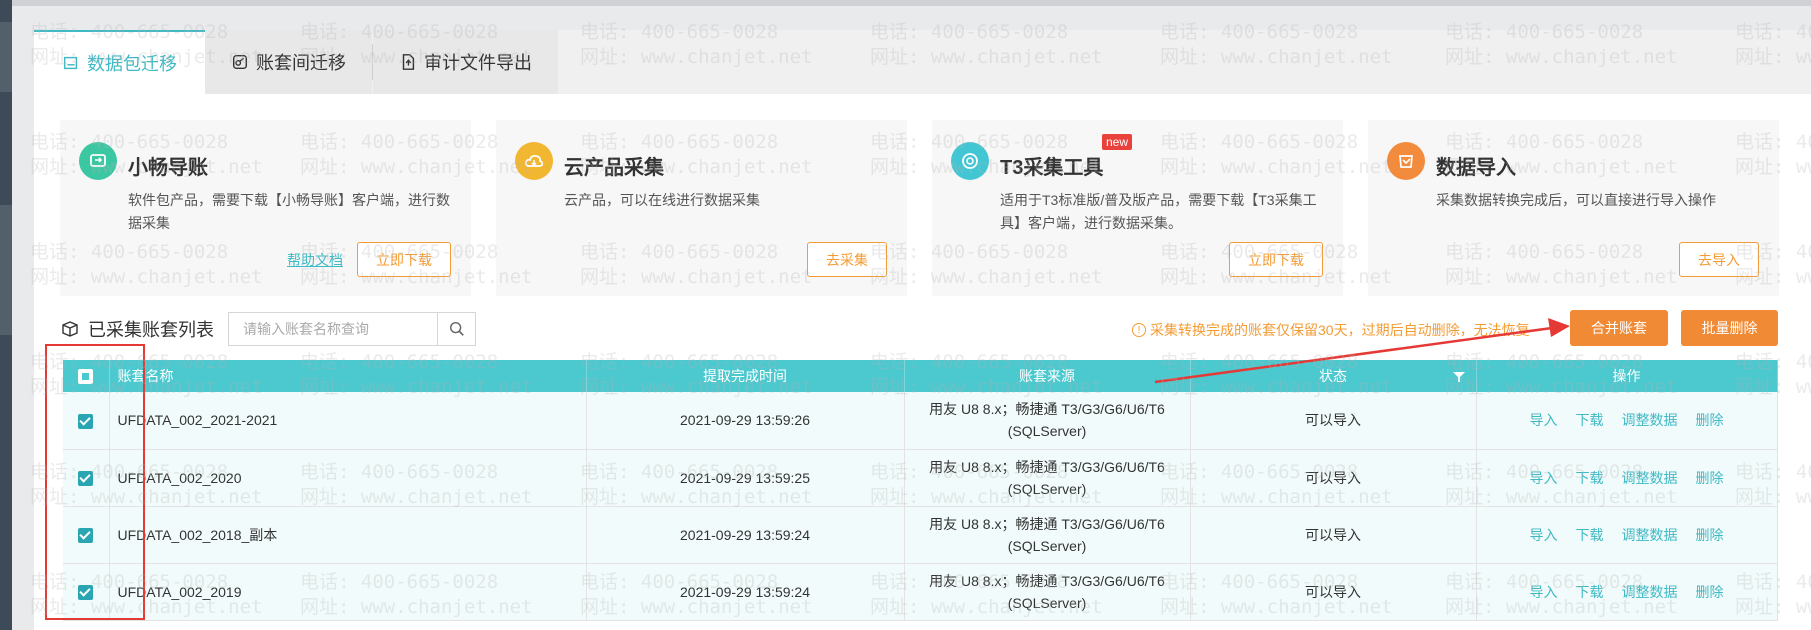 The height and width of the screenshot is (630, 1811). I want to click on list-title: 已采集账套列表, so click(137, 329).